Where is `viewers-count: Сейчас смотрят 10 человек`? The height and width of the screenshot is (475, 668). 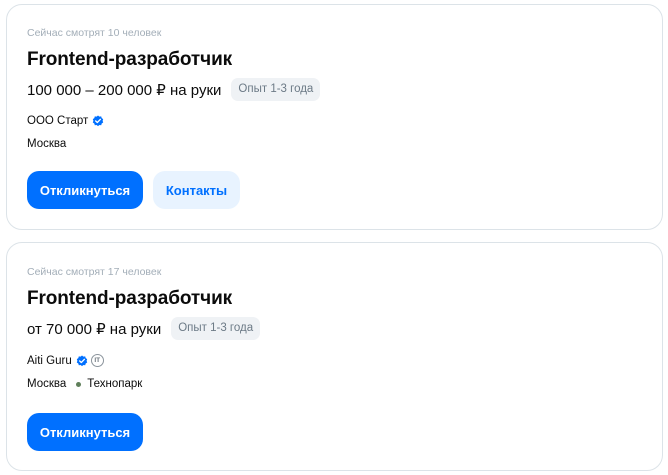
viewers-count: Сейчас смотрят 10 человек is located at coordinates (94, 33).